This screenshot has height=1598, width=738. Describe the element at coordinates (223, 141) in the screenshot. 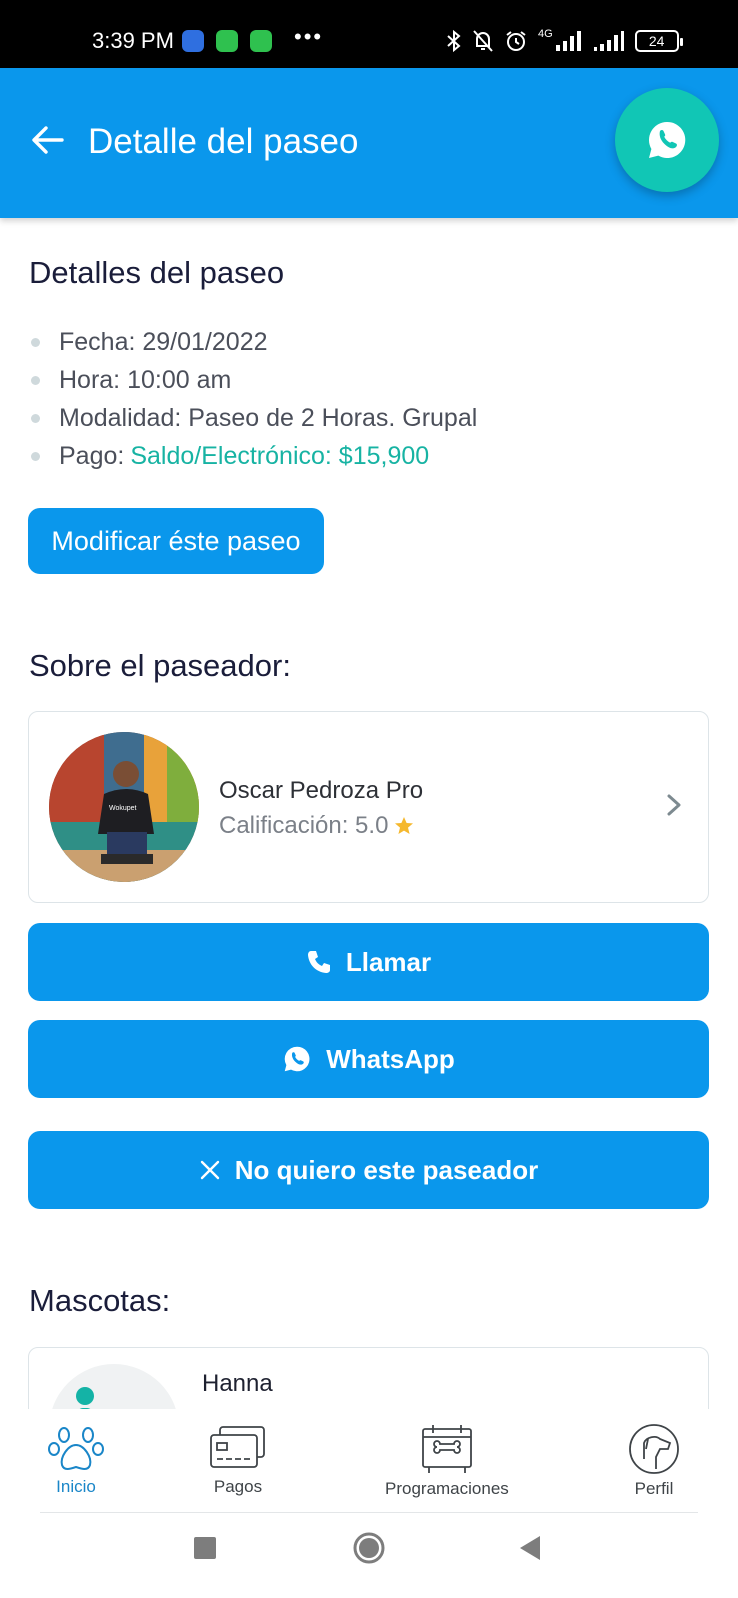

I see `page-title: Detalle del paseo` at that location.